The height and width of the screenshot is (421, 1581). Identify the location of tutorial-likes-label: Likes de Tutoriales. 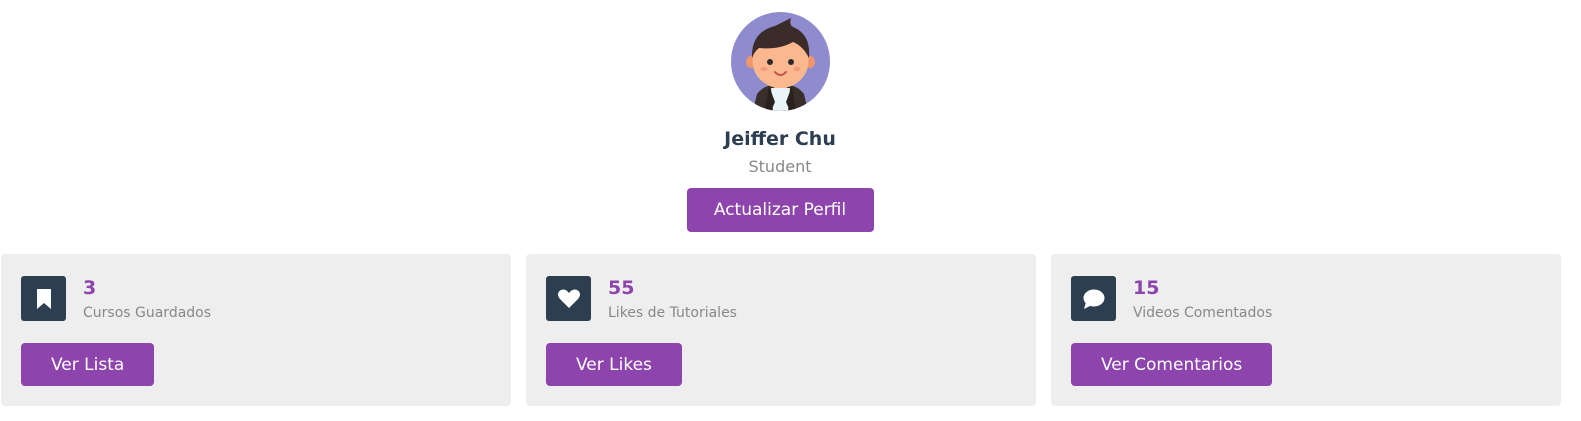
(672, 313).